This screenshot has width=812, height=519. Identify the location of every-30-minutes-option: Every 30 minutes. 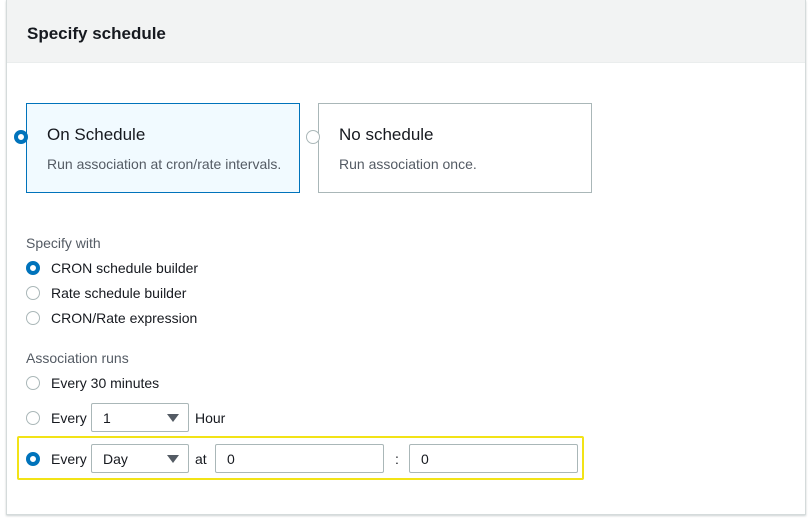
(92, 383).